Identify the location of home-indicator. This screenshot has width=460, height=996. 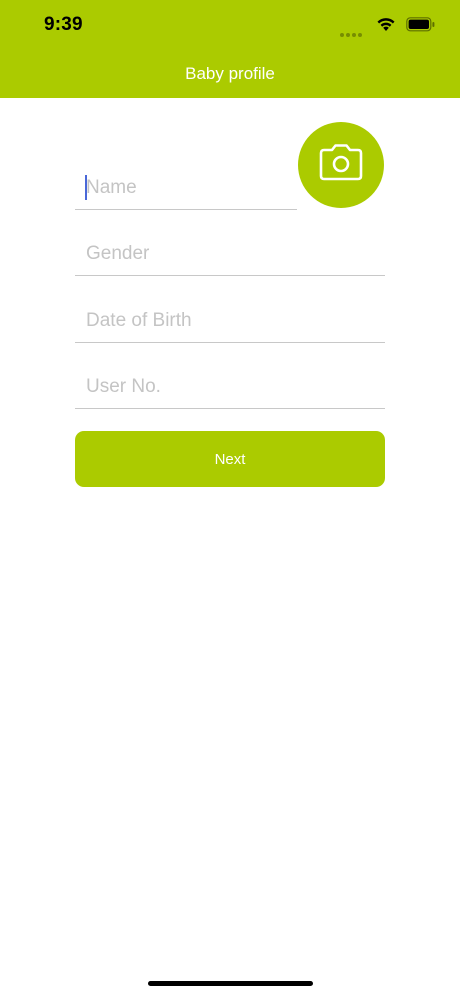
(230, 983).